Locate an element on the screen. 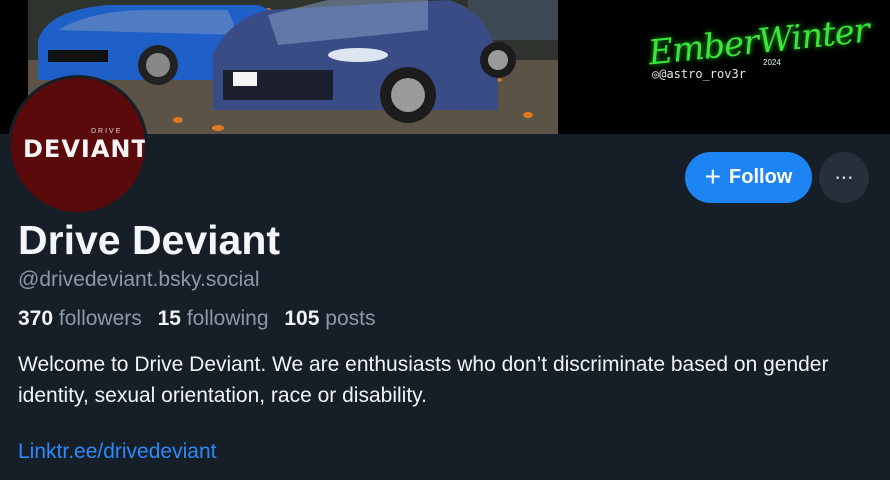  followers-count: 370 is located at coordinates (36, 318).